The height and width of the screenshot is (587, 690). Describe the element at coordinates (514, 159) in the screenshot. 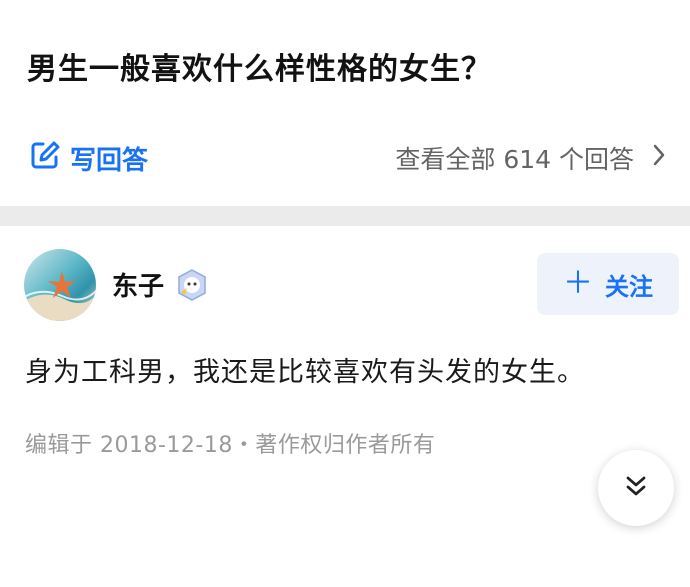

I see `view-all-label: 查看全部 614 个回答` at that location.